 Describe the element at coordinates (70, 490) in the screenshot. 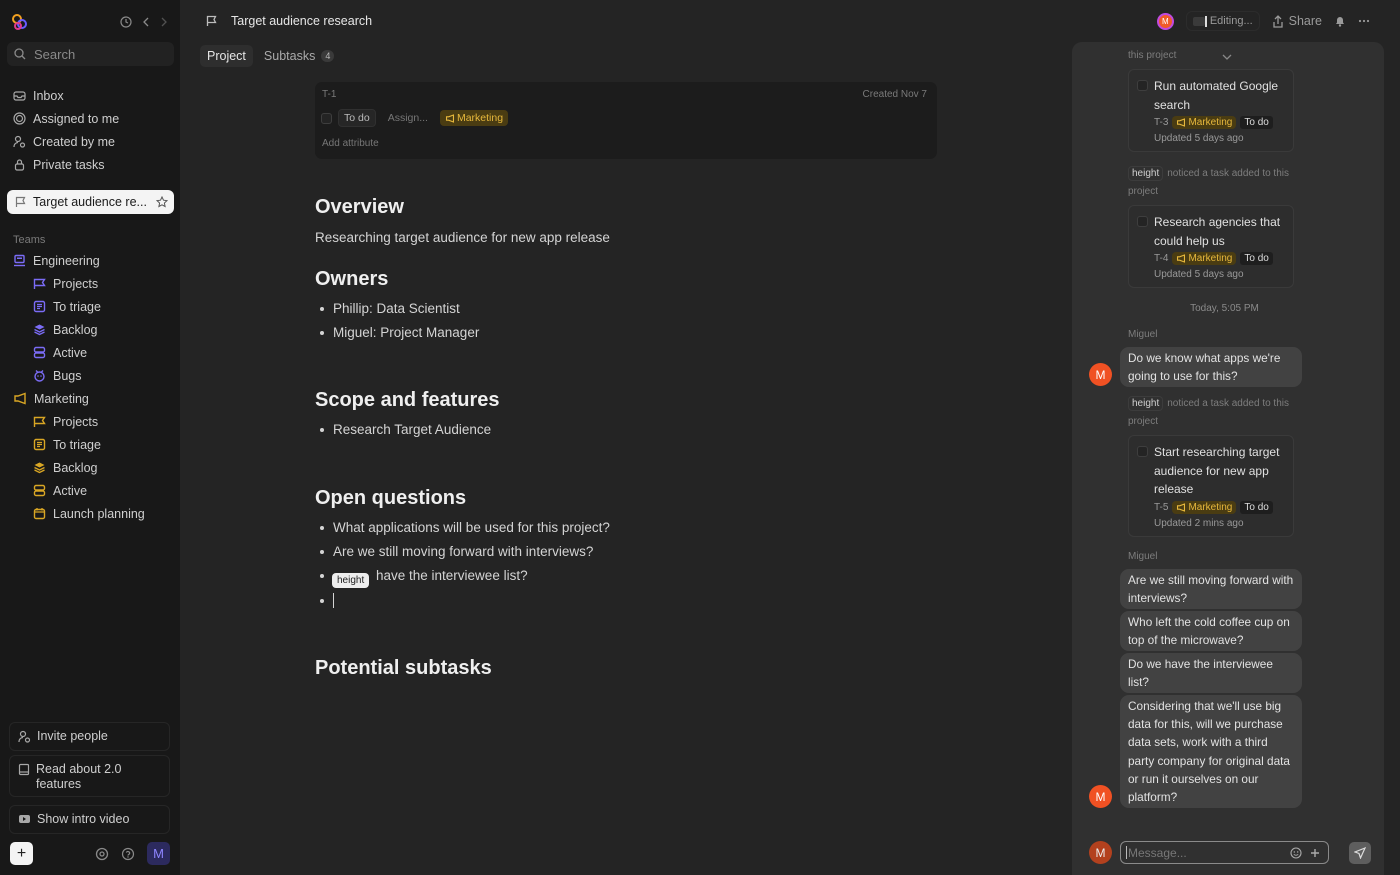

I see `team-item-label: Active` at that location.